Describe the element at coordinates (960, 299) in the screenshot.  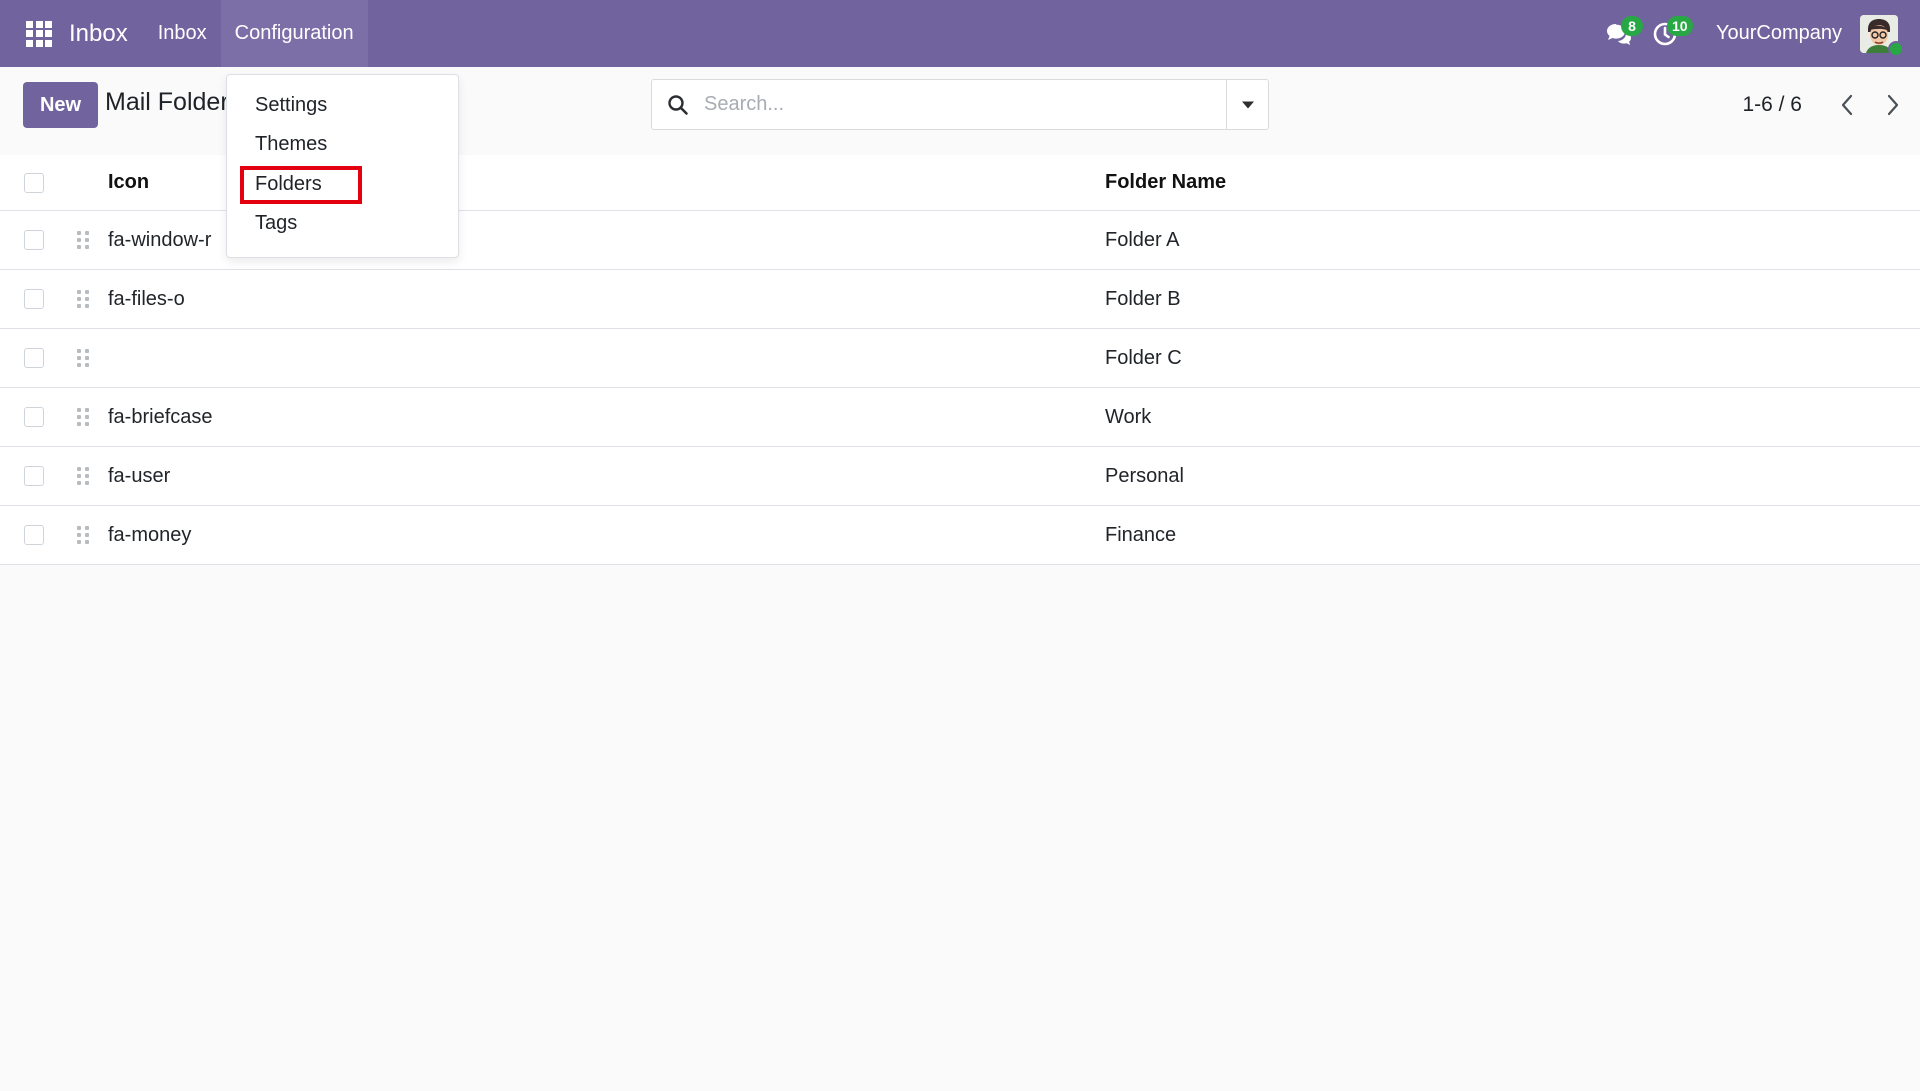
I see `table-row: fa-files-o Folder B` at that location.